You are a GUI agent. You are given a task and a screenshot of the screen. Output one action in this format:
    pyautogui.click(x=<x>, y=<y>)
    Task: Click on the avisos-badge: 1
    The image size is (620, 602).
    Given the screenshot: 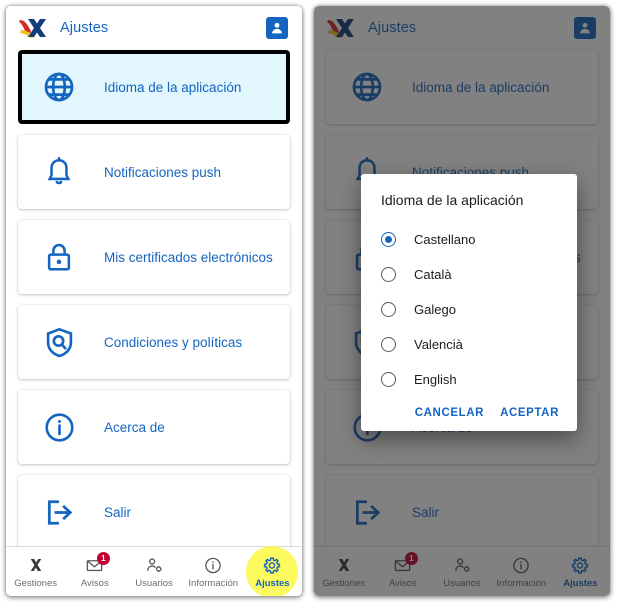 What is the action you would take?
    pyautogui.click(x=103, y=558)
    